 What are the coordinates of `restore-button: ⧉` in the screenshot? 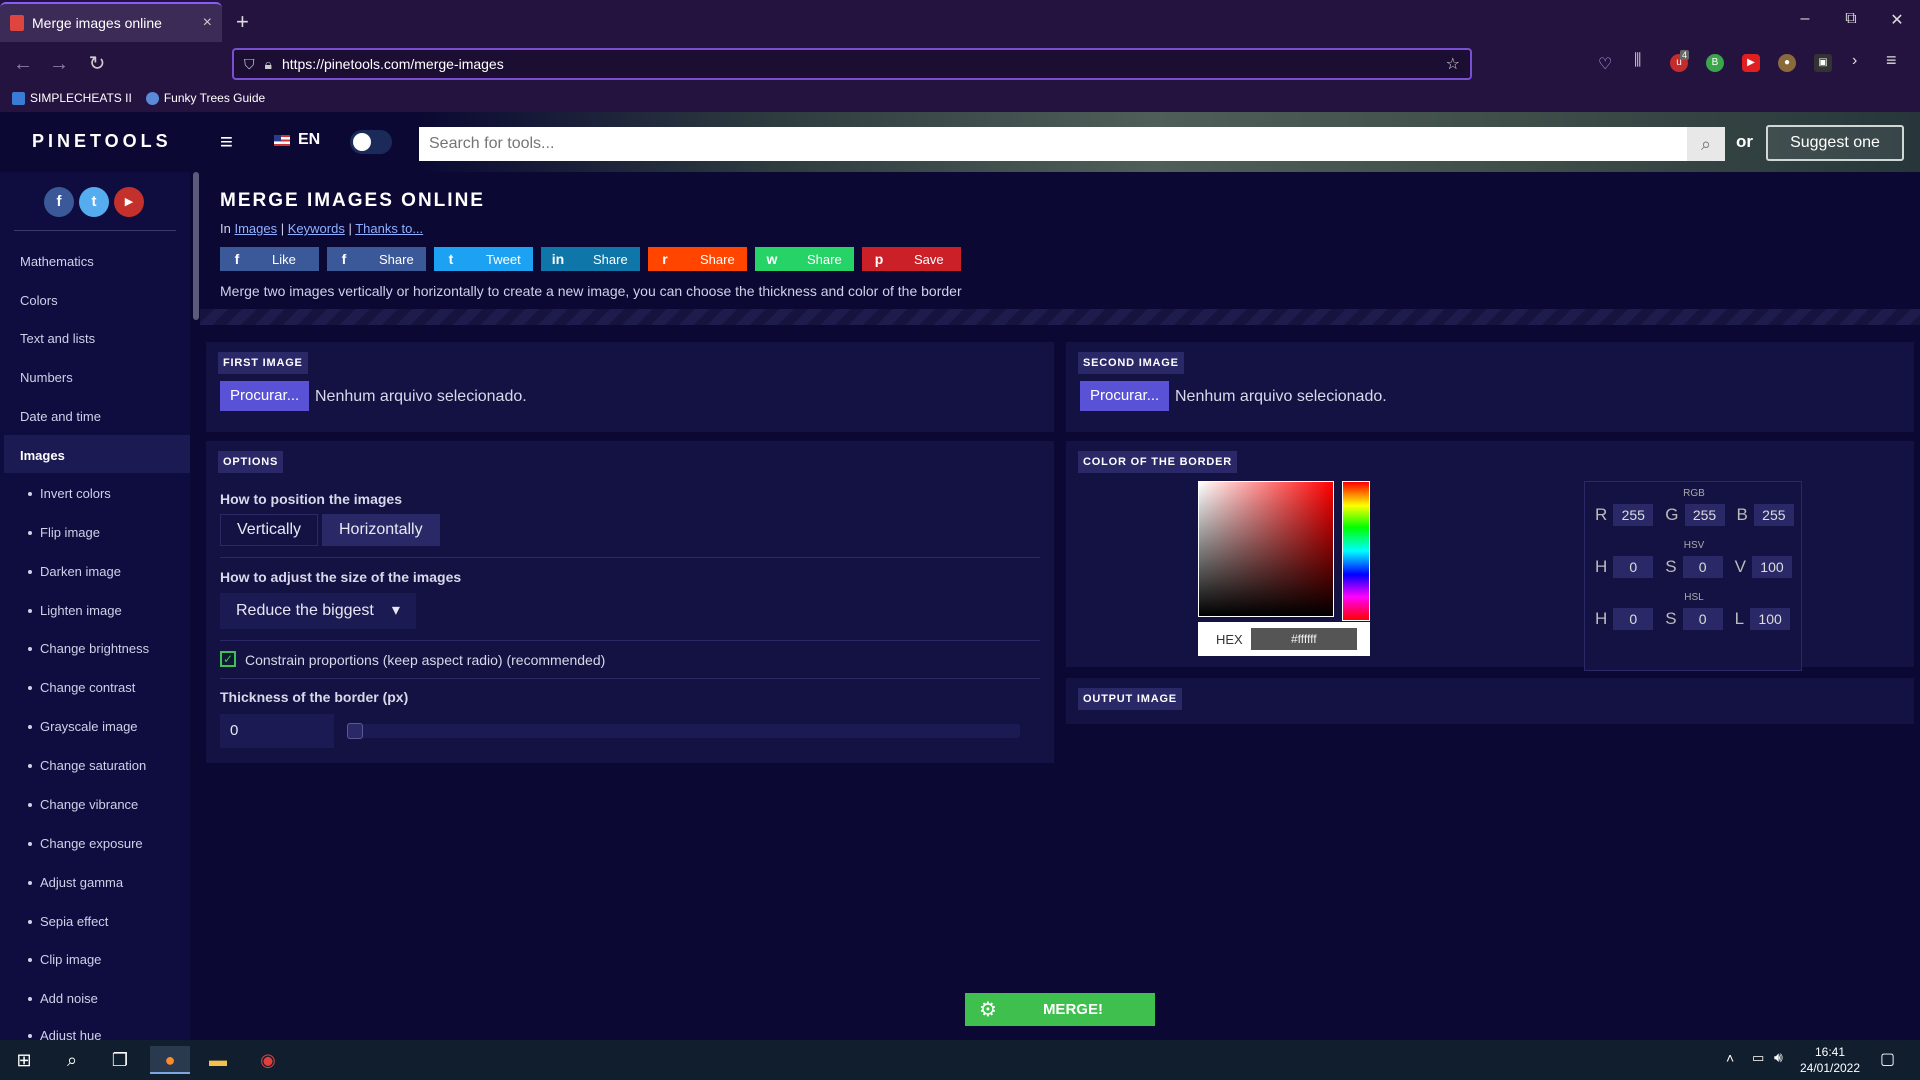 It's located at (1851, 19).